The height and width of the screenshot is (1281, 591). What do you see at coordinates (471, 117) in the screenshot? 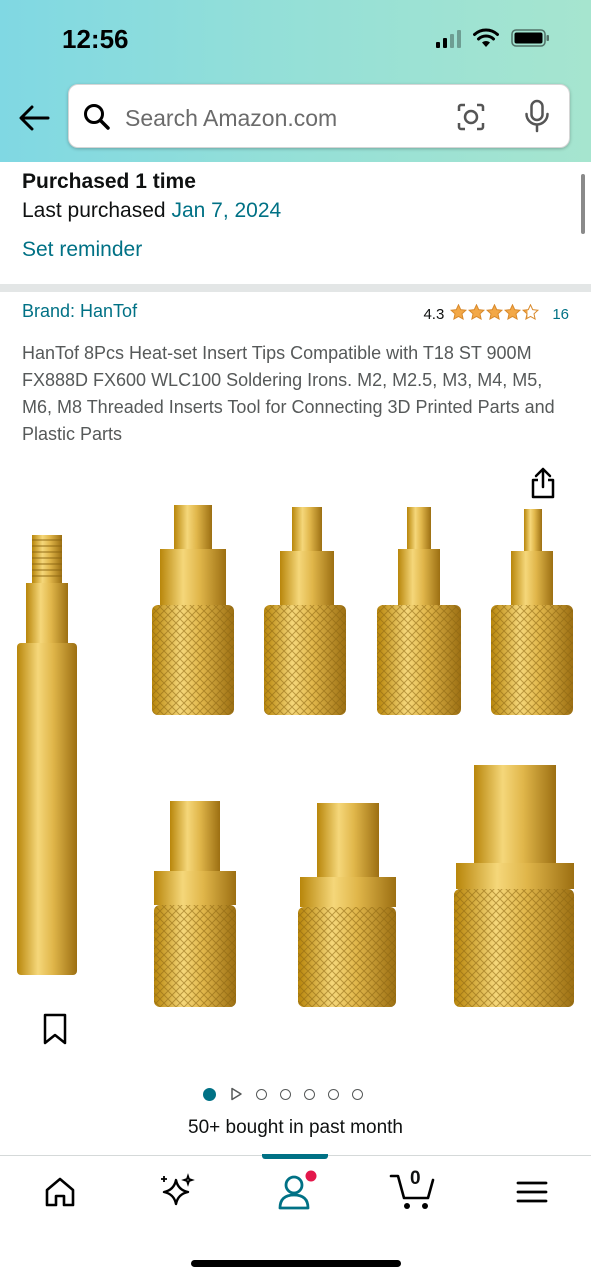
I see `camera-search-icon` at bounding box center [471, 117].